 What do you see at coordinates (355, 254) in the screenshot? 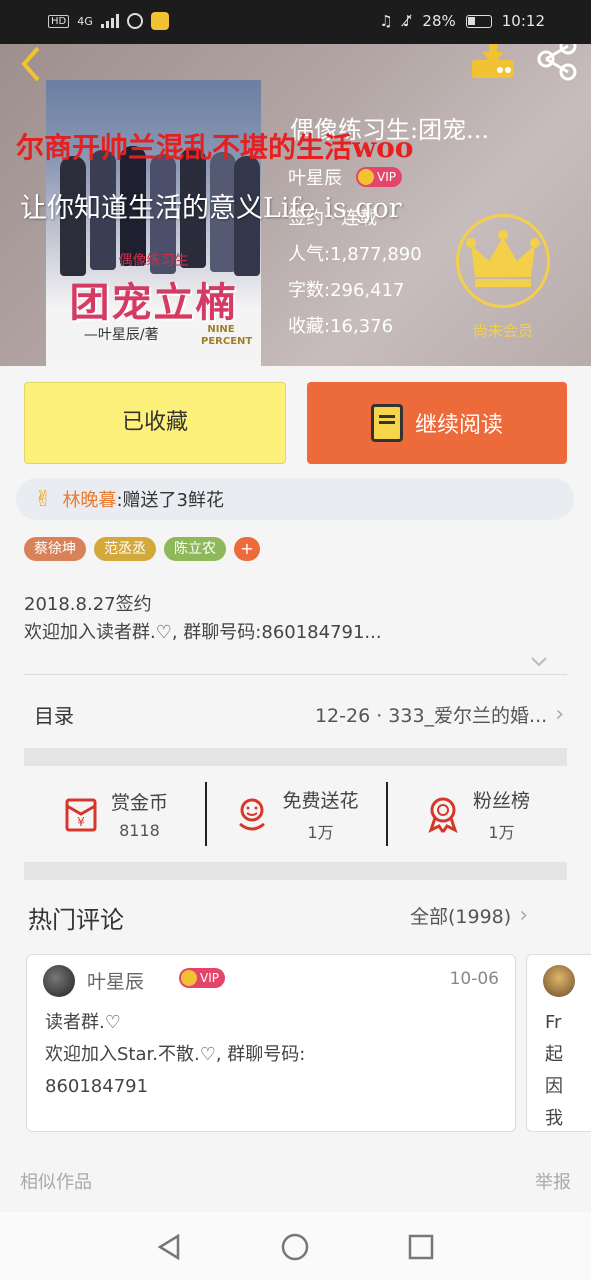
I see `popularity: 人气:1,877,890` at bounding box center [355, 254].